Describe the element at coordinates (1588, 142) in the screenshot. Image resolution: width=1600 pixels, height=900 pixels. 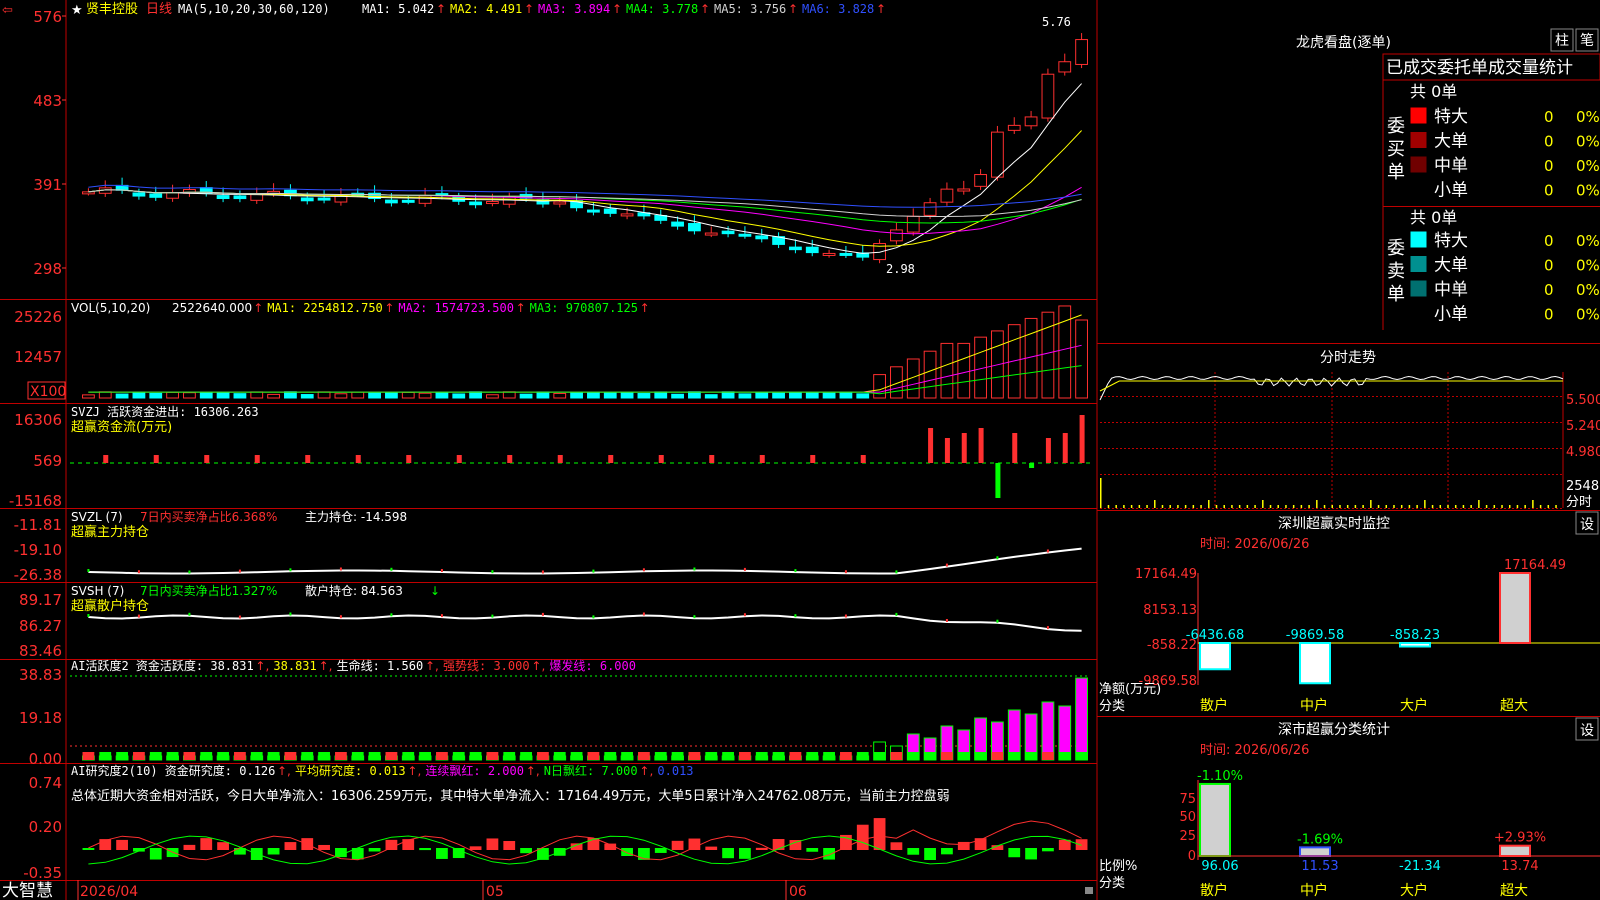
I see `buy-pct-2: 0%` at that location.